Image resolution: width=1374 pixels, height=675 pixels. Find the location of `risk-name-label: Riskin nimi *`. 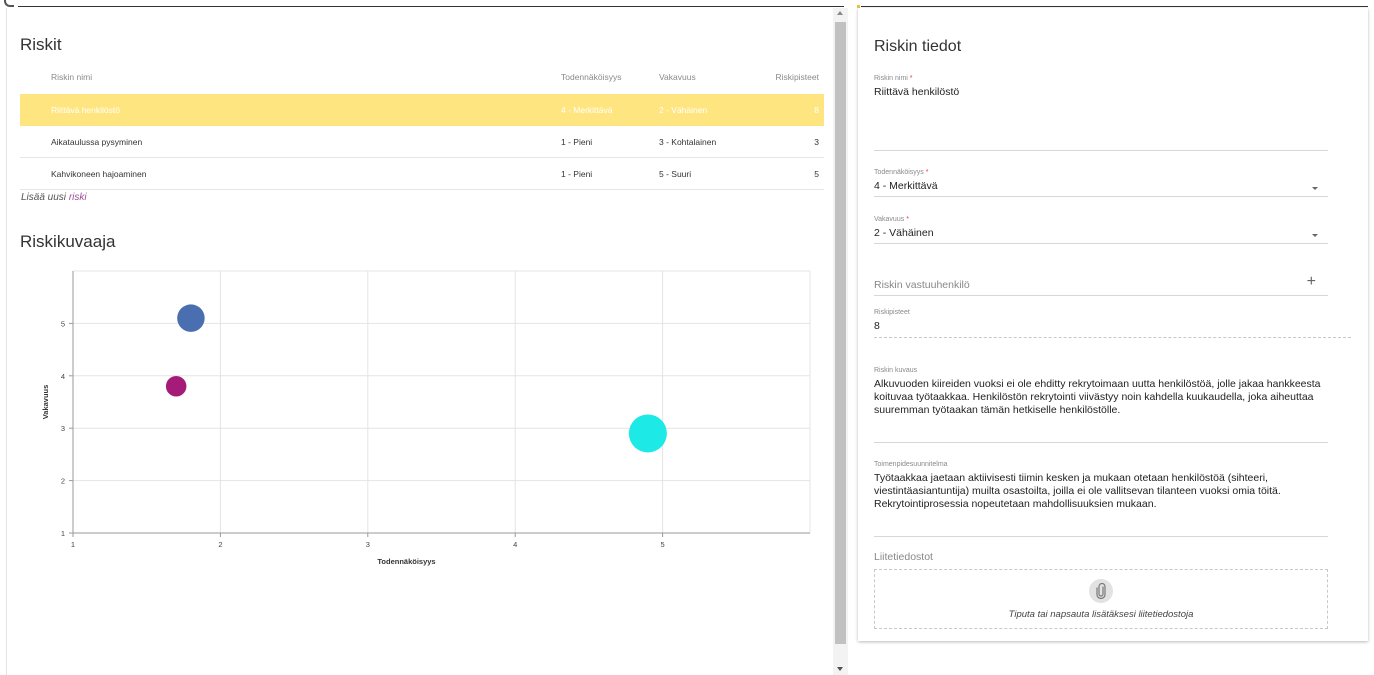

risk-name-label: Riskin nimi * is located at coordinates (893, 78).